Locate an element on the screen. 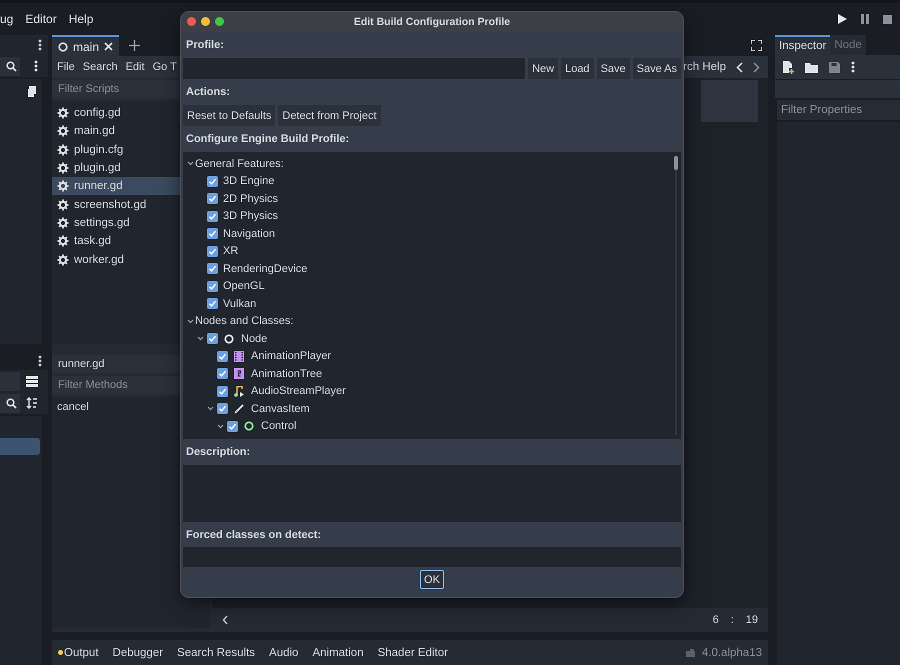  profile-button: Load is located at coordinates (577, 68).